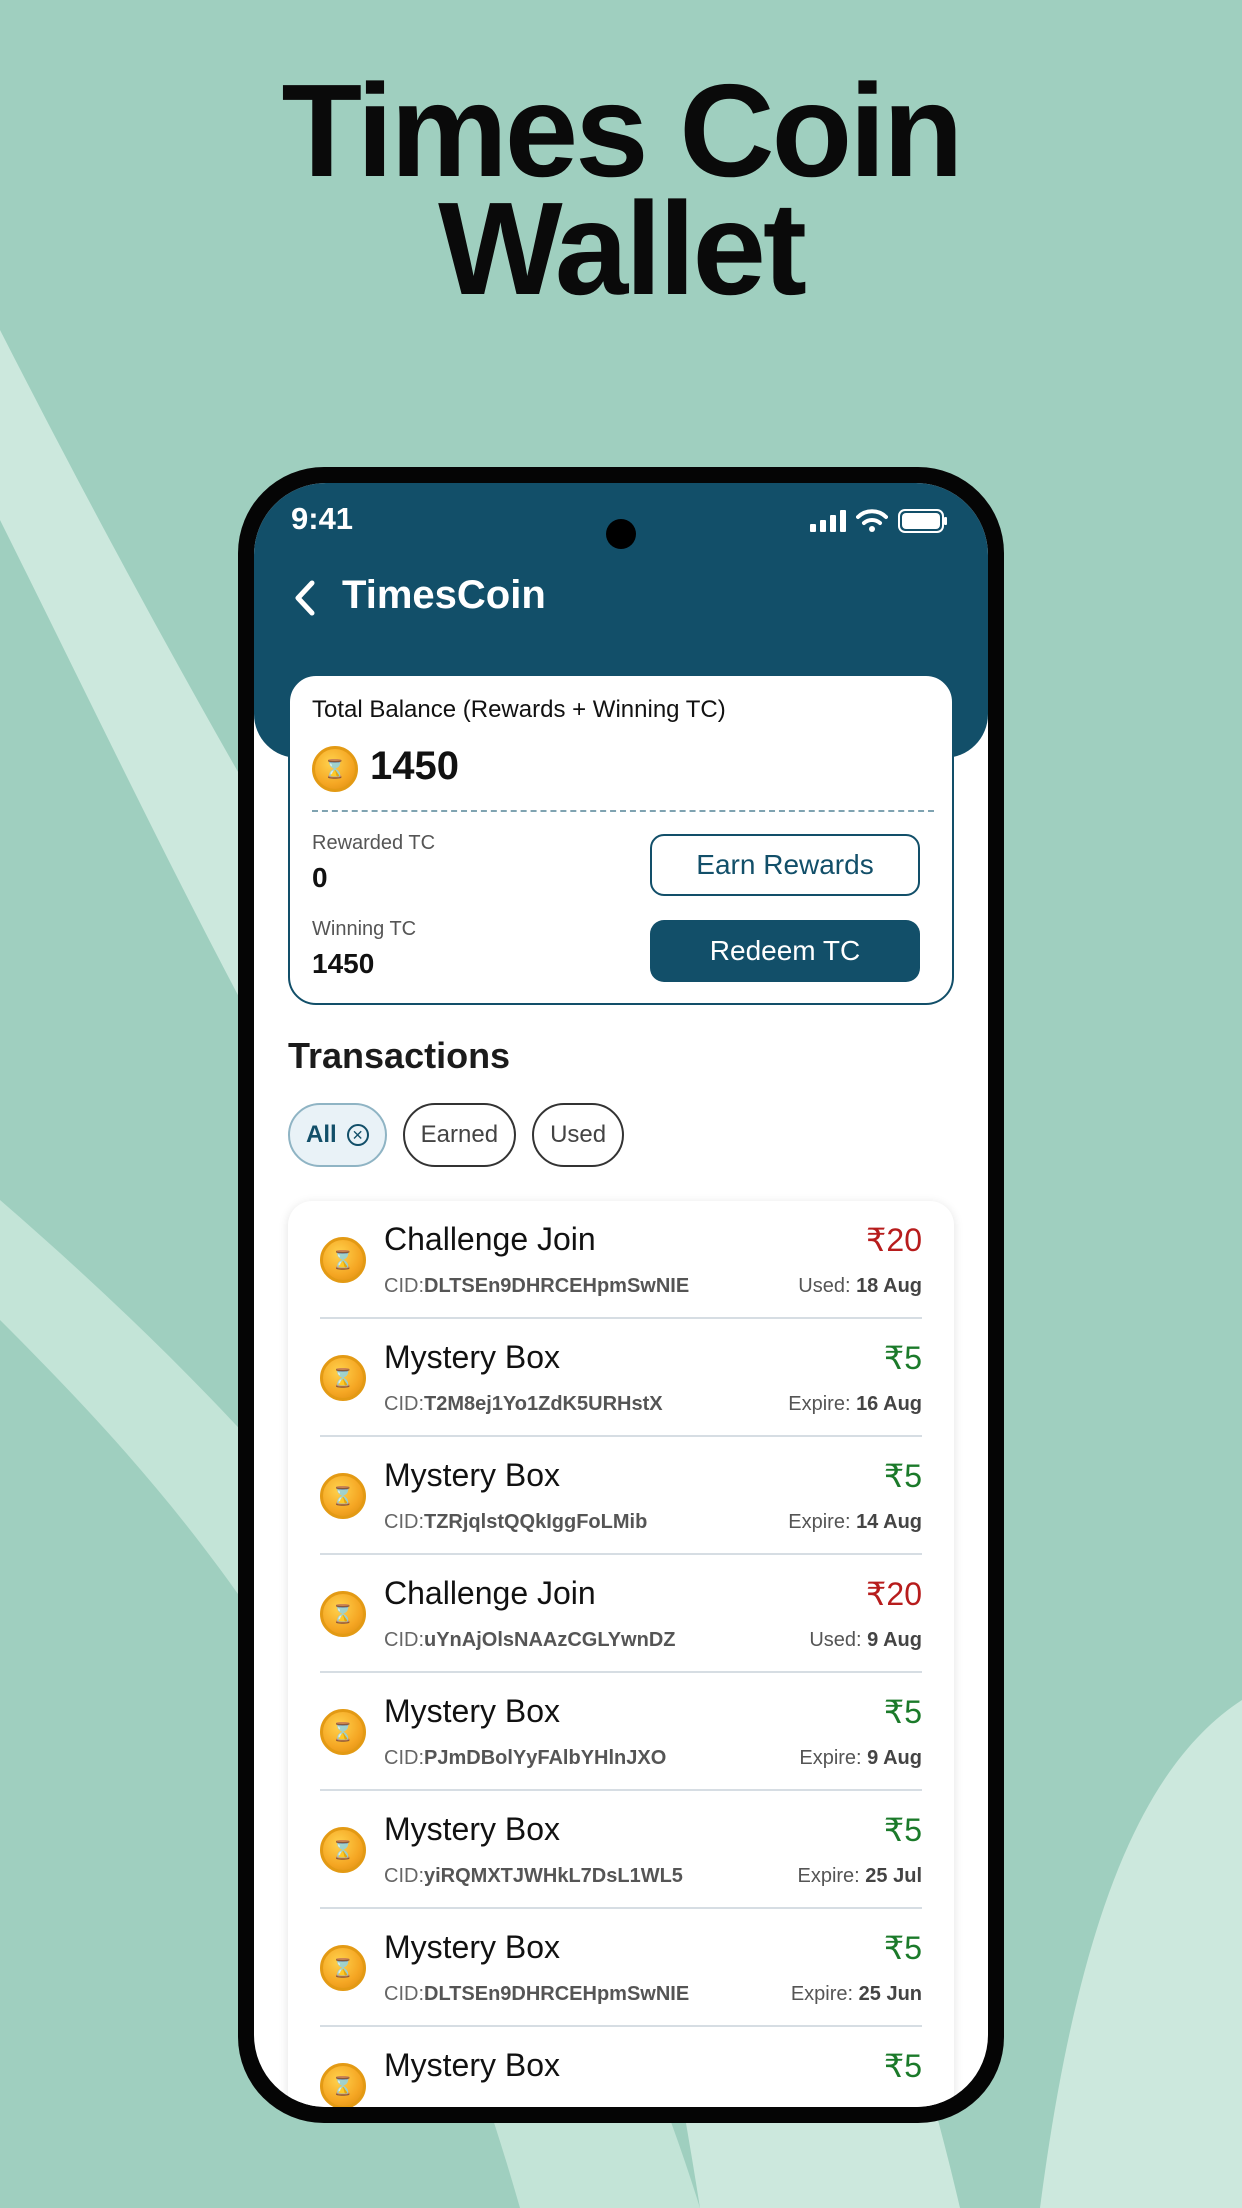 This screenshot has width=1242, height=2208. I want to click on transaction-cid: CID:PJmDBolYyFAlbYHlnJXO, so click(525, 1758).